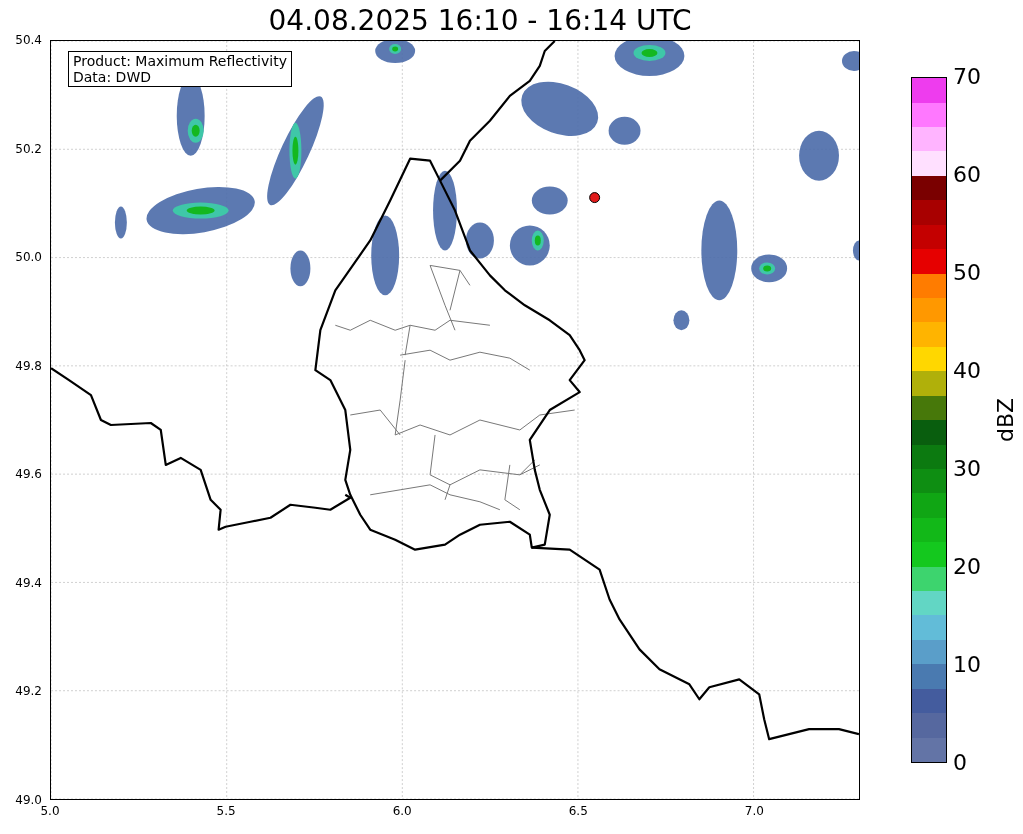 This screenshot has width=1023, height=834. Describe the element at coordinates (960, 763) in the screenshot. I see `colorbar-tick-label: 0` at that location.